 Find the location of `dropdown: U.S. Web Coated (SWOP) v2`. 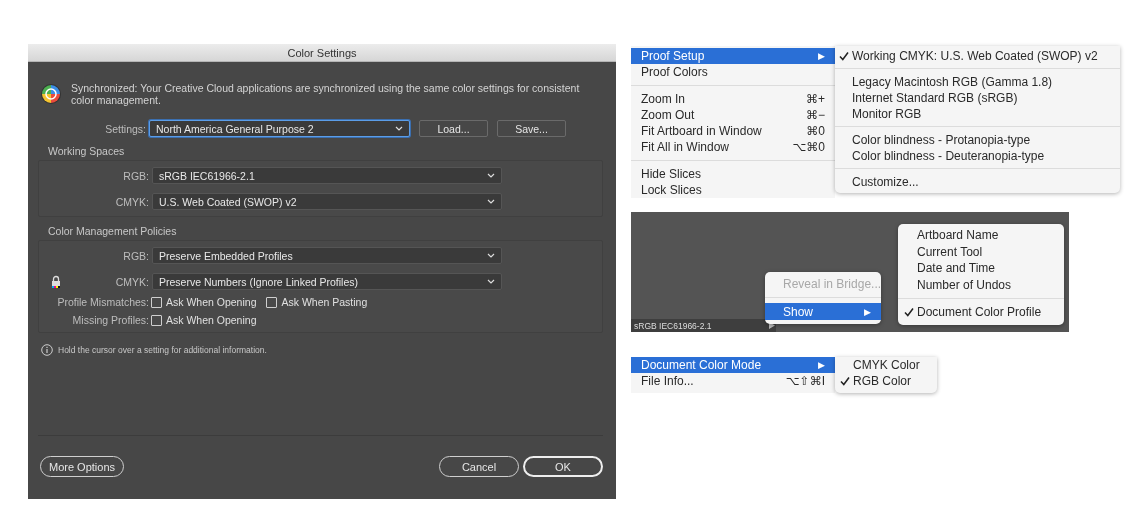

dropdown: U.S. Web Coated (SWOP) v2 is located at coordinates (327, 201).